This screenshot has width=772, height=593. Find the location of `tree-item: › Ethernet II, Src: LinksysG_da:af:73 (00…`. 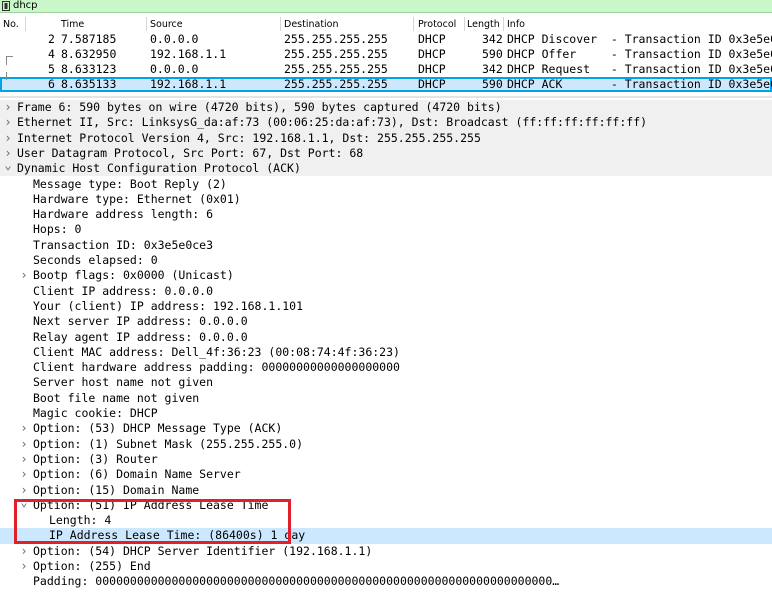

tree-item: › Ethernet II, Src: LinksysG_da:af:73 (00… is located at coordinates (386, 123).